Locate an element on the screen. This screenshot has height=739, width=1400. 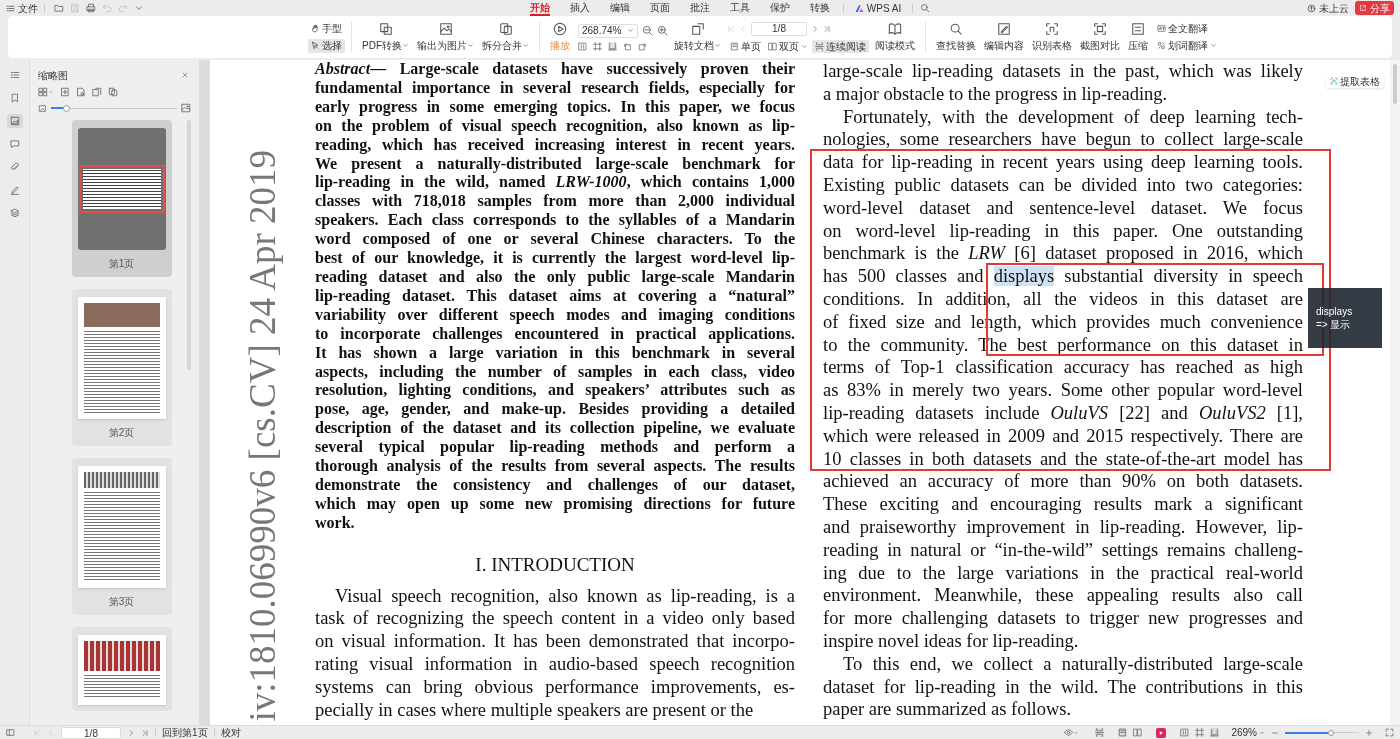
find-replace-button: 查找替换 is located at coordinates (956, 37).